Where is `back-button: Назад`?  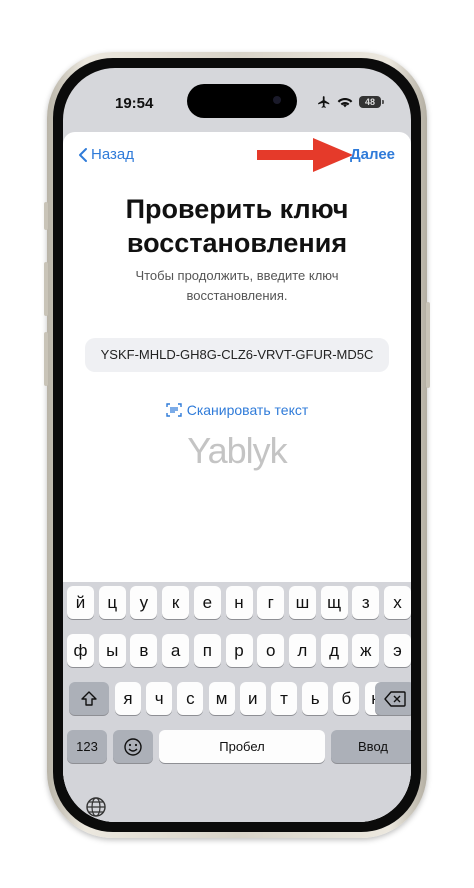
back-button: Назад is located at coordinates (105, 154).